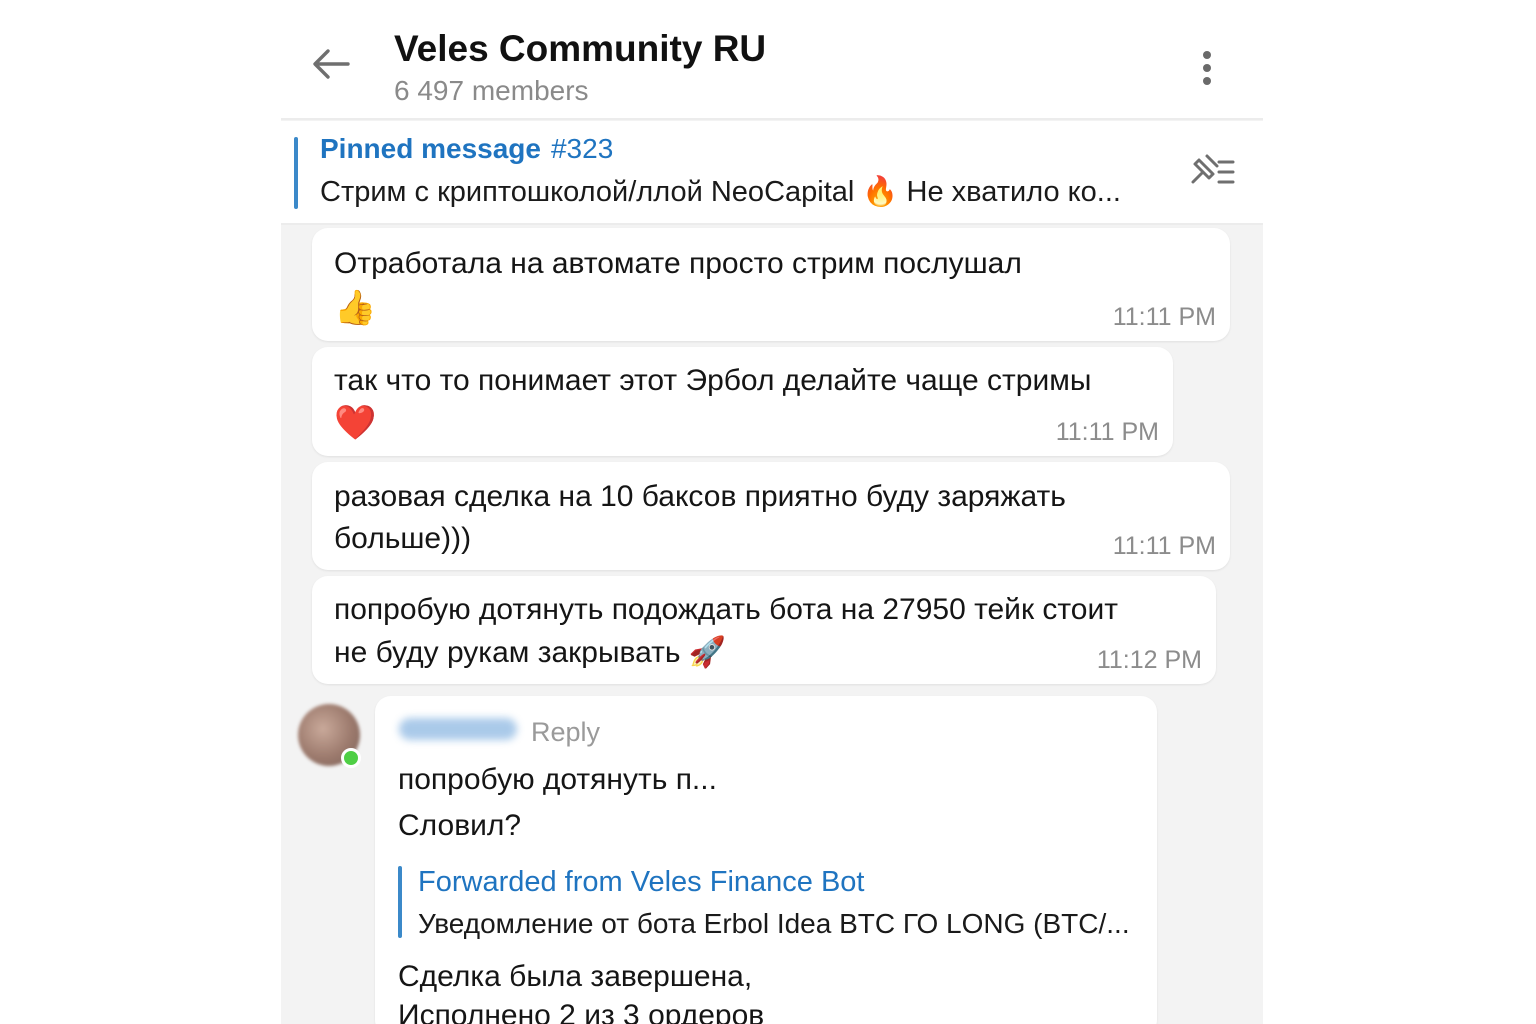 This screenshot has width=1536, height=1024. What do you see at coordinates (580, 49) in the screenshot?
I see `chat-title: Veles Community RU` at bounding box center [580, 49].